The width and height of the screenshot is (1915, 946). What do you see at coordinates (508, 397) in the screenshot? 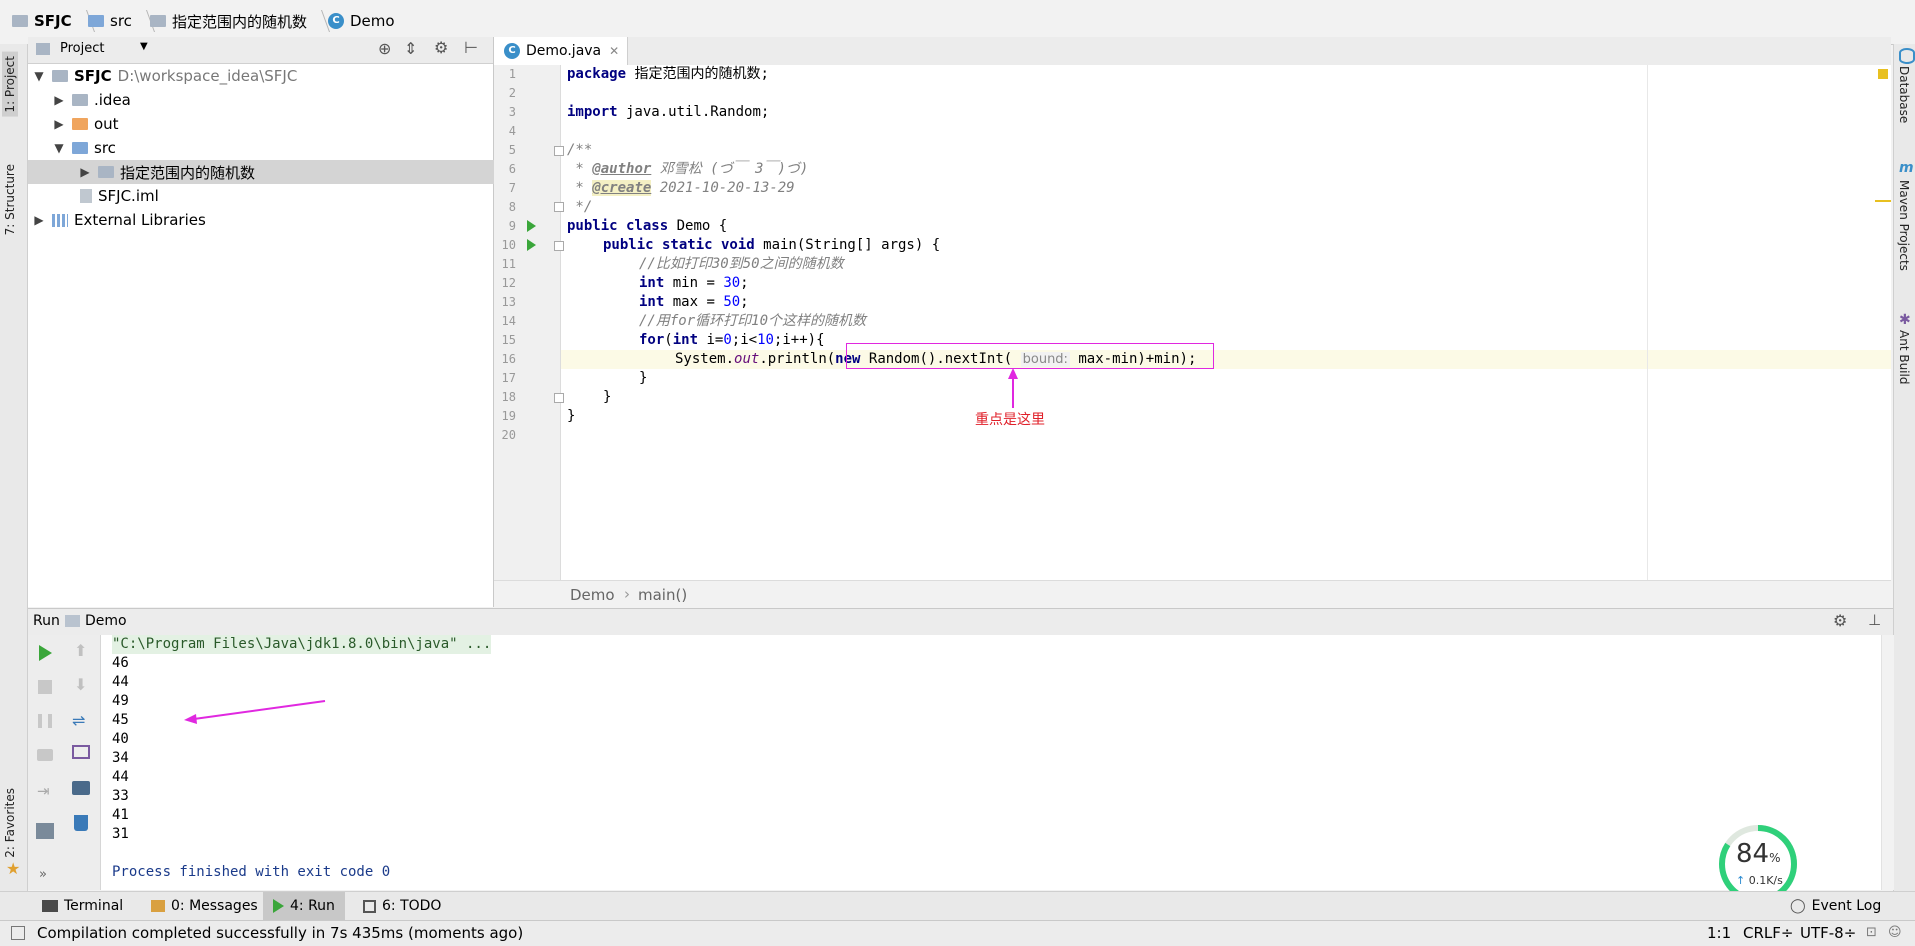
I see `line-number: 18` at bounding box center [508, 397].